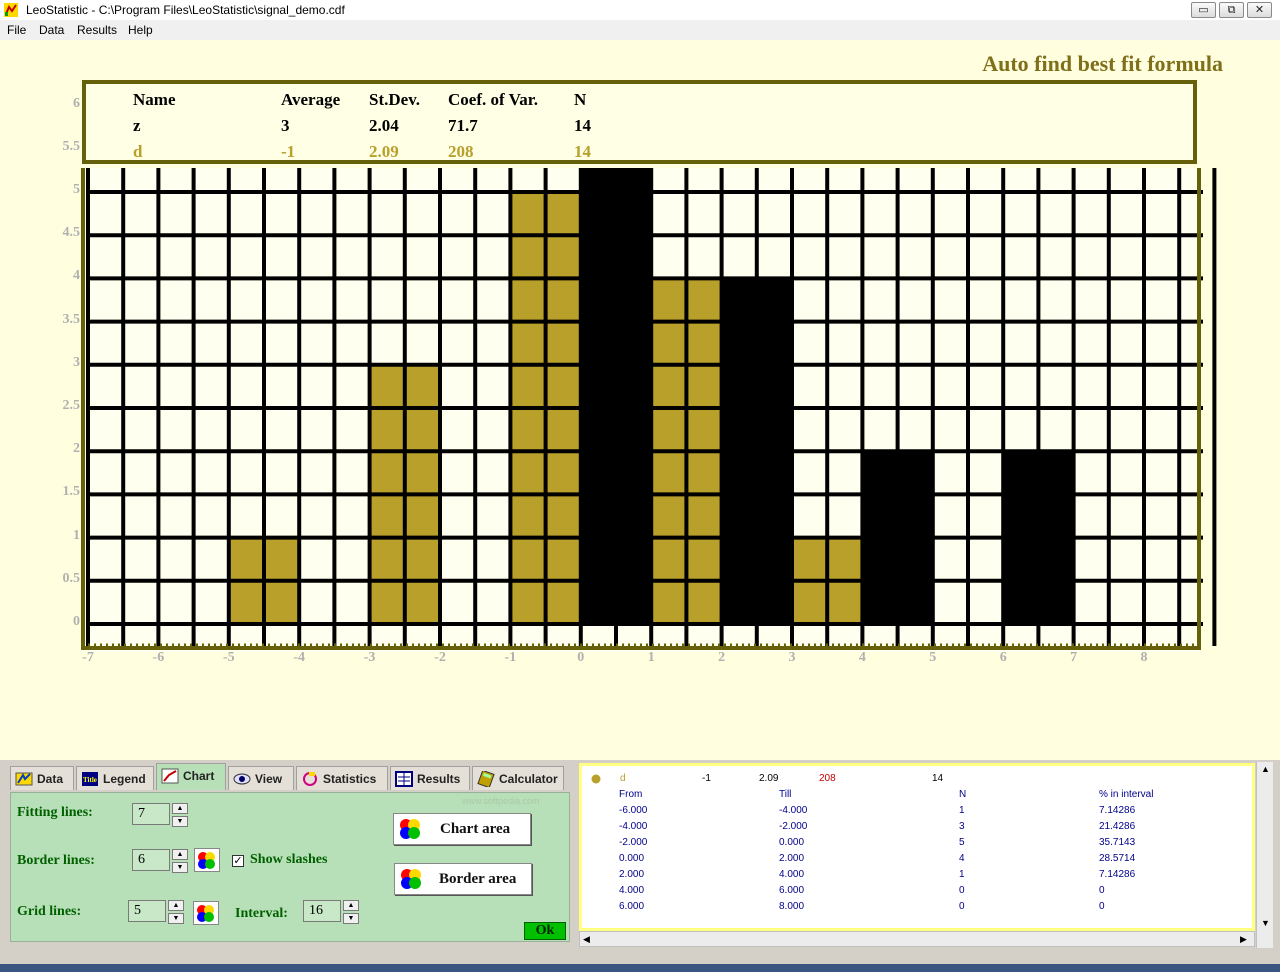  What do you see at coordinates (180, 808) in the screenshot?
I see `fitting-lines-up: ▲` at bounding box center [180, 808].